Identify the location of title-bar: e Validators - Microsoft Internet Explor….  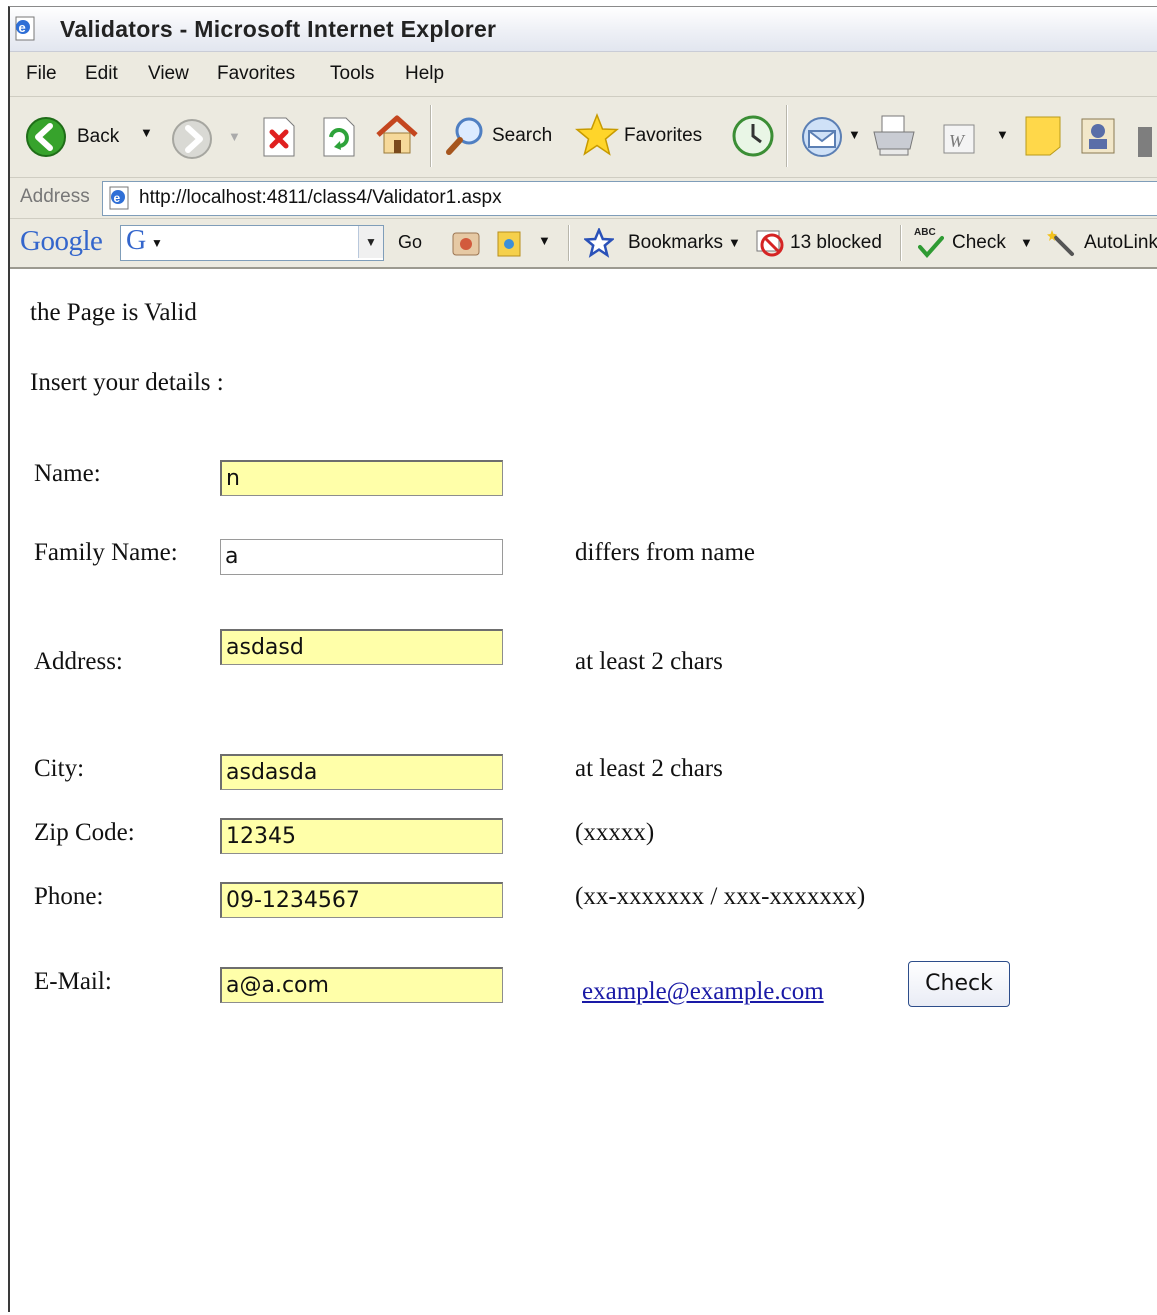
(583, 29).